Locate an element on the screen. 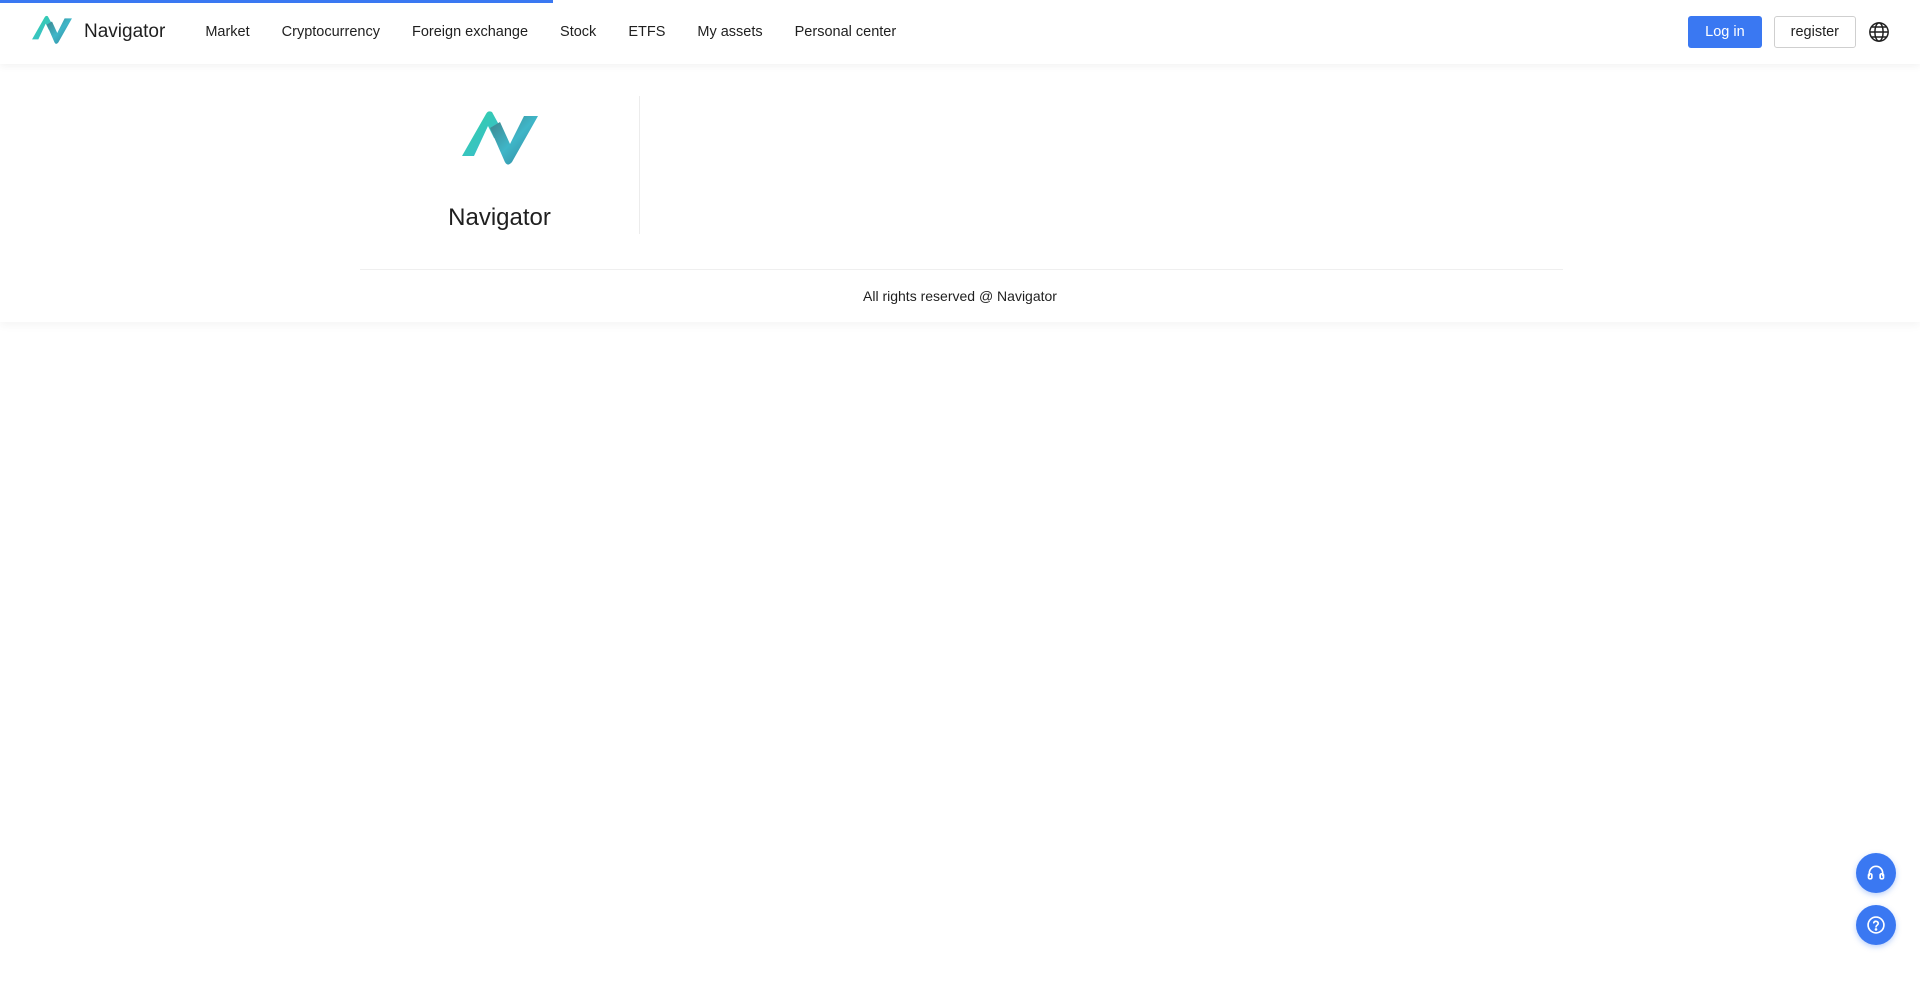 The image size is (1920, 993). footer-divider is located at coordinates (961, 269).